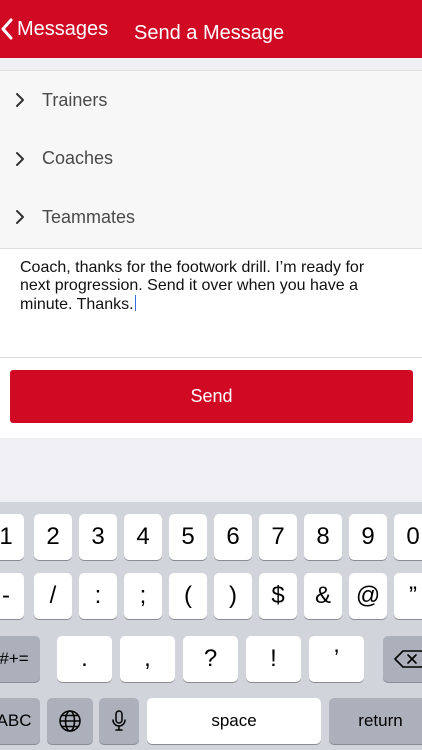 This screenshot has height=750, width=422. What do you see at coordinates (273, 659) in the screenshot?
I see `key: !` at bounding box center [273, 659].